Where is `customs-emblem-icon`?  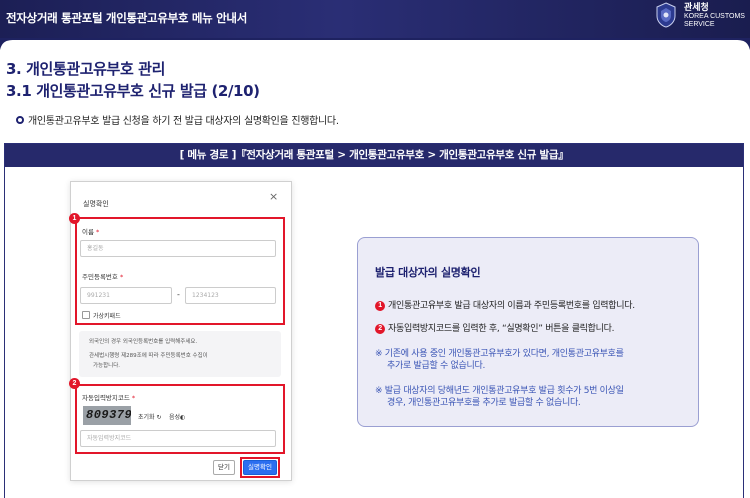 customs-emblem-icon is located at coordinates (666, 15).